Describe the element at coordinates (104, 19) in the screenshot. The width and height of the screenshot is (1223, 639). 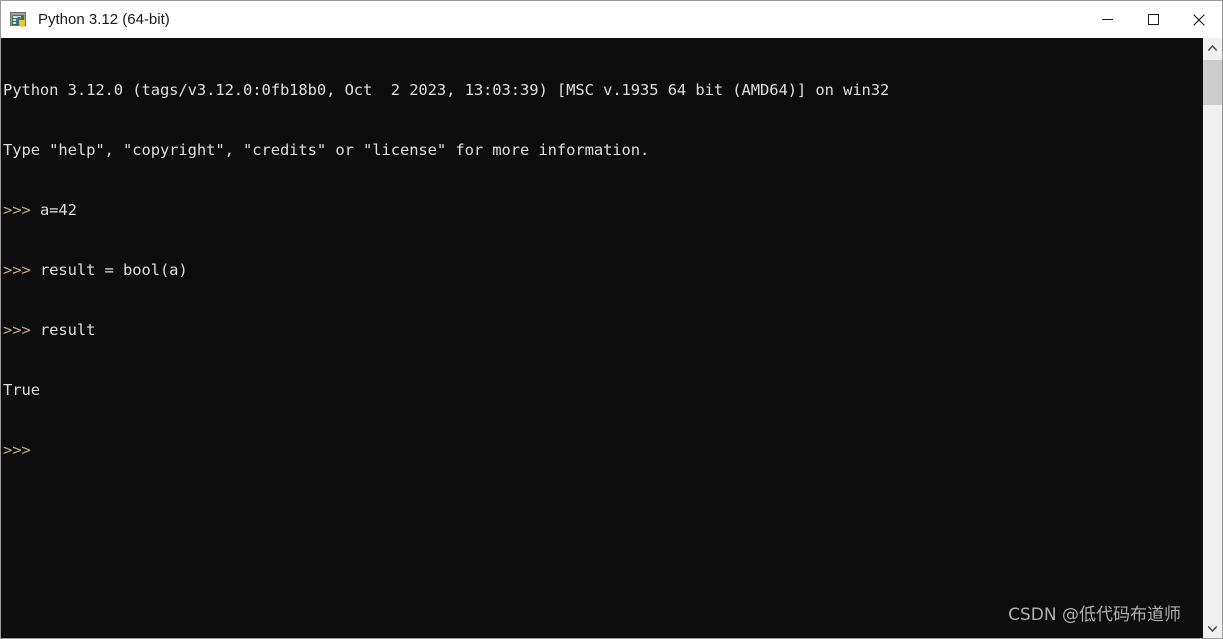
I see `window-title: Python 3.12 (64-bit)` at that location.